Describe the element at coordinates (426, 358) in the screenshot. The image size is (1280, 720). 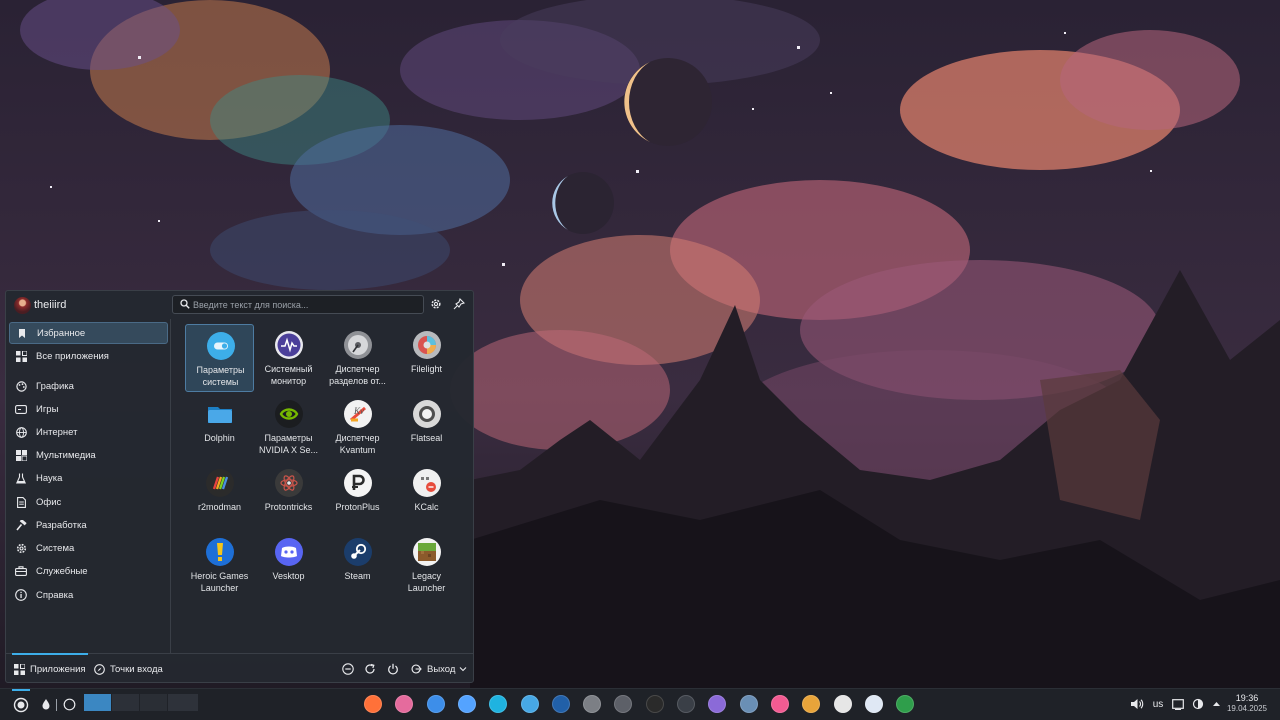
I see `app-filelight: Filelight` at that location.